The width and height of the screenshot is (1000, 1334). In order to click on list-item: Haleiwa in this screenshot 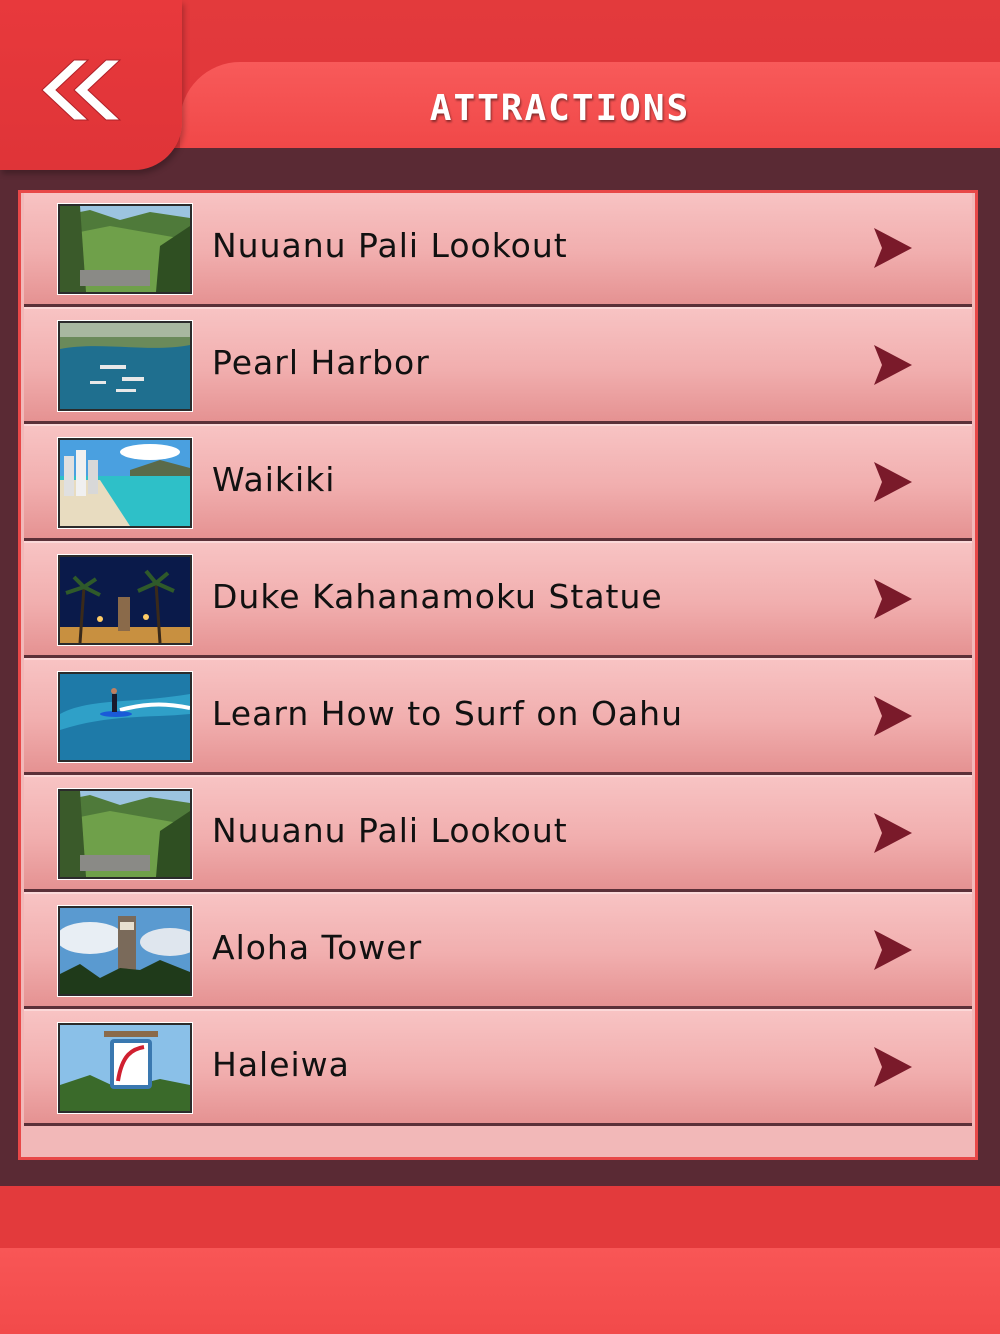, I will do `click(498, 1067)`.